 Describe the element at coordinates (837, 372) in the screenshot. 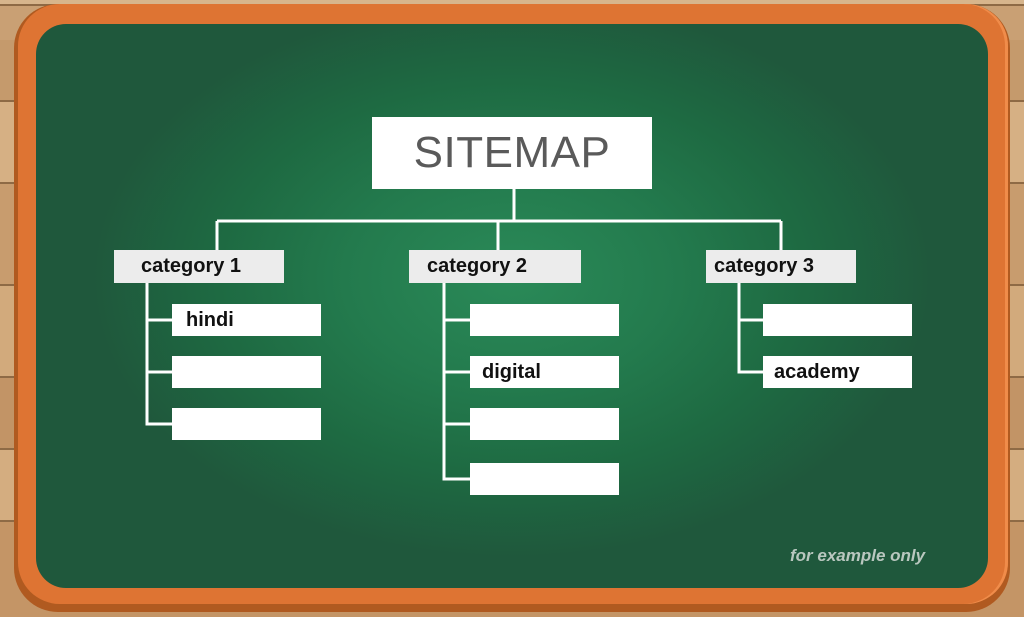

I see `page-node: academy` at that location.